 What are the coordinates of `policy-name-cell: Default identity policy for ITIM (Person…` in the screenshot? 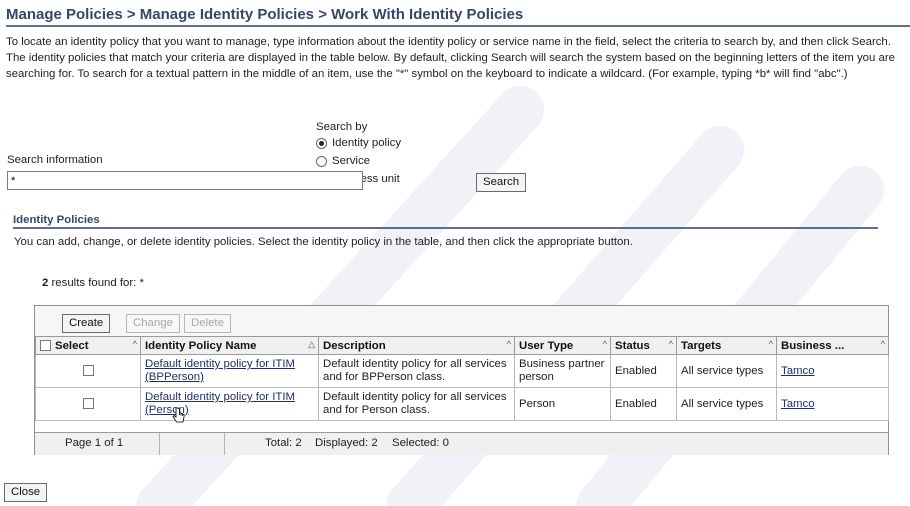 It's located at (229, 404).